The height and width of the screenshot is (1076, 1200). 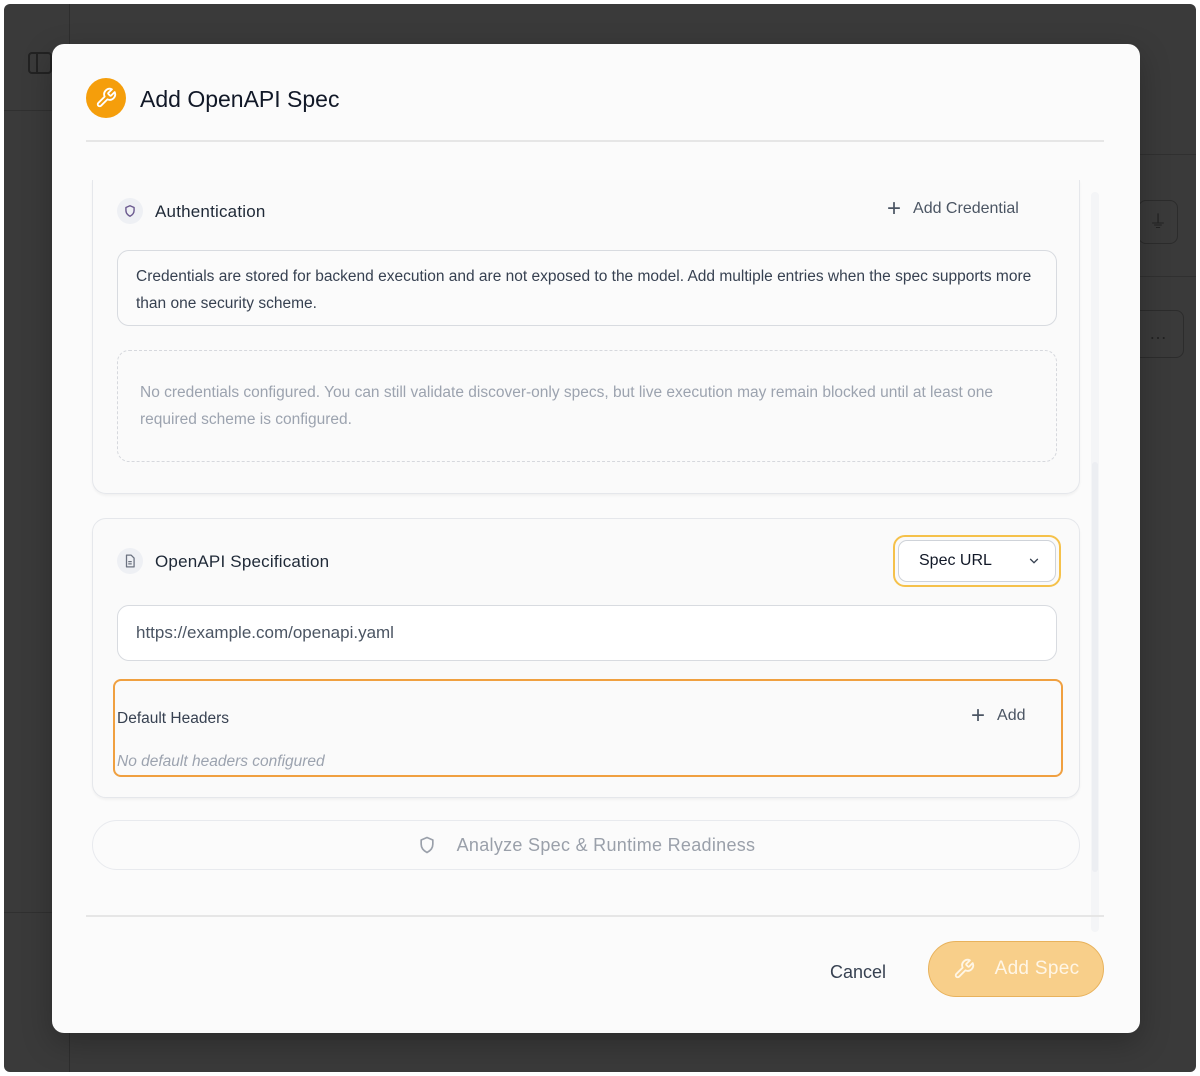 I want to click on spec-source-select: Spec URL, so click(x=977, y=561).